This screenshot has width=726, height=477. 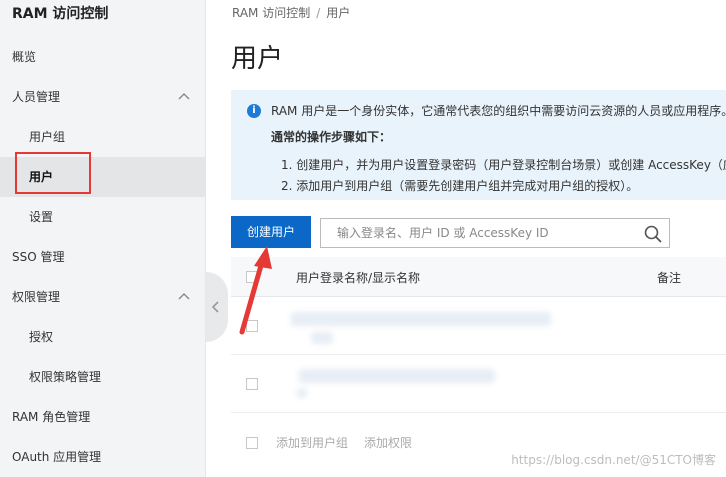 What do you see at coordinates (338, 13) in the screenshot?
I see `breadcrumb-current: 用户` at bounding box center [338, 13].